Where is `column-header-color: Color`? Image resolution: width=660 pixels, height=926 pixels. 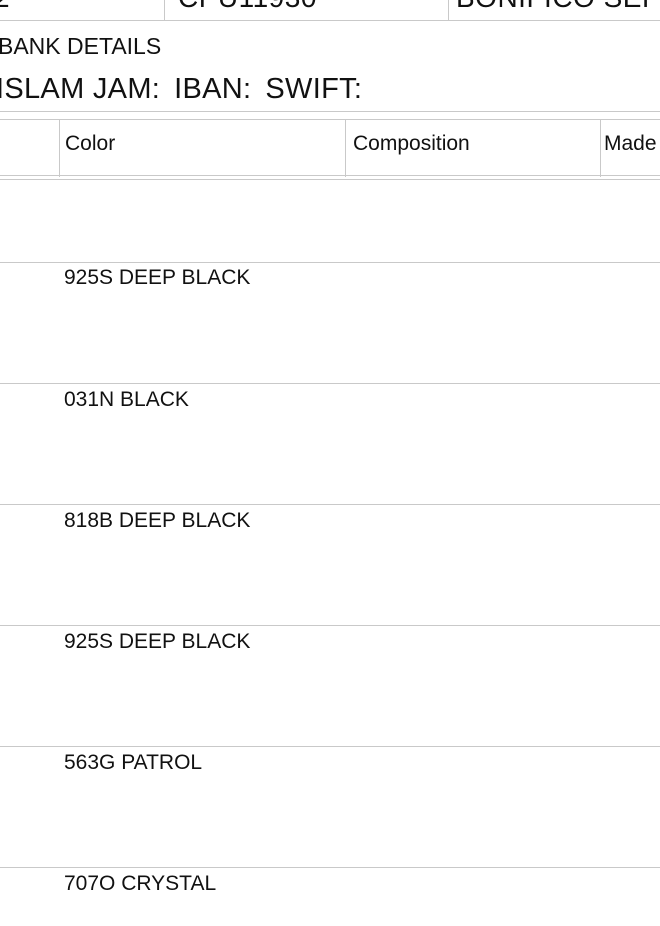
column-header-color: Color is located at coordinates (90, 143).